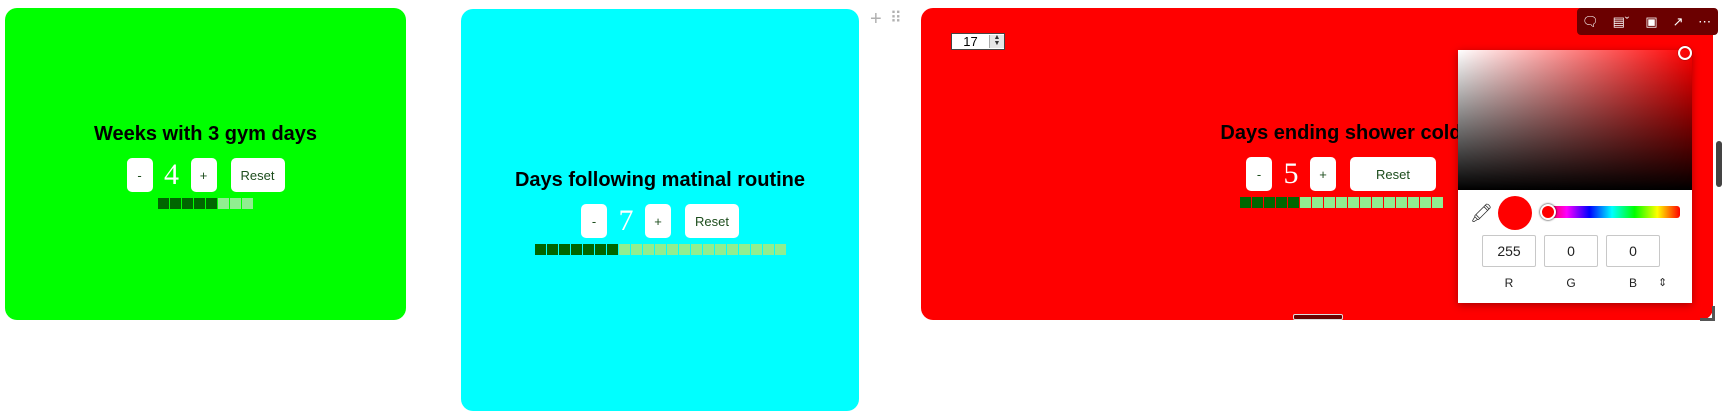 The width and height of the screenshot is (1725, 420). I want to click on format-toggle-icon: ⇕, so click(1662, 282).